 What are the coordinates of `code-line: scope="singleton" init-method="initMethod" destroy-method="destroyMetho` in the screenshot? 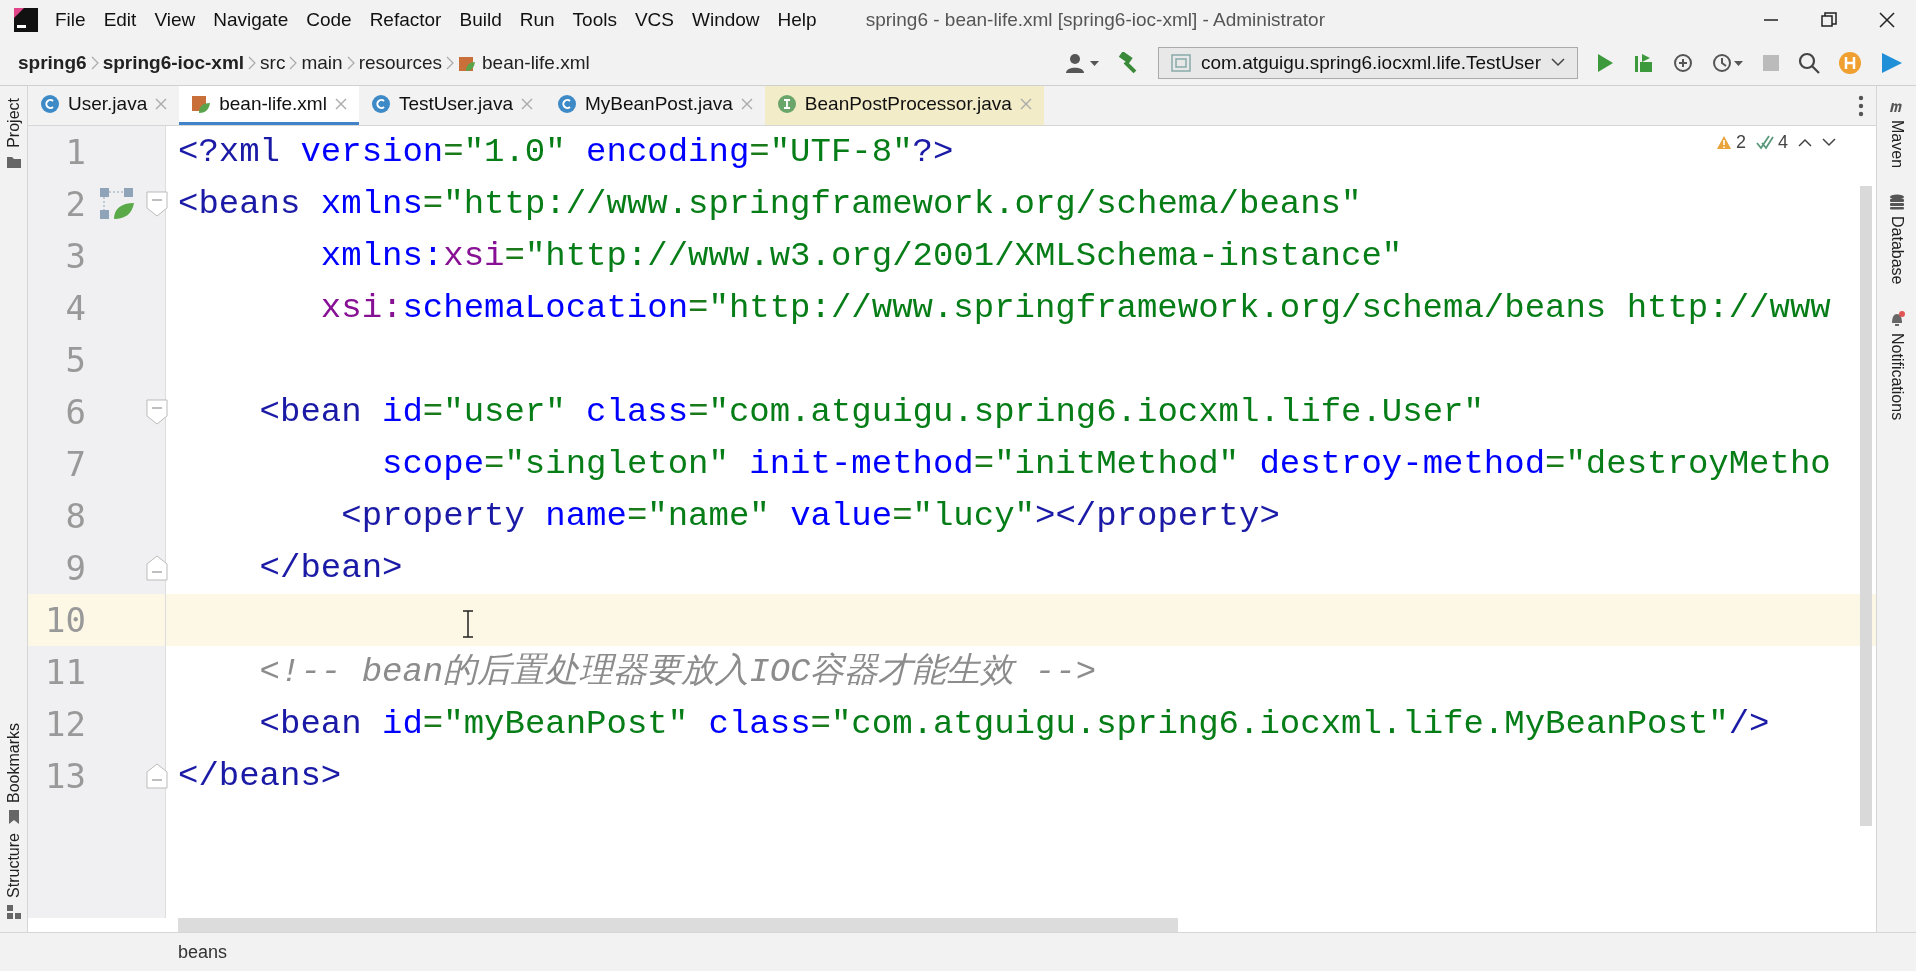 It's located at (1106, 464).